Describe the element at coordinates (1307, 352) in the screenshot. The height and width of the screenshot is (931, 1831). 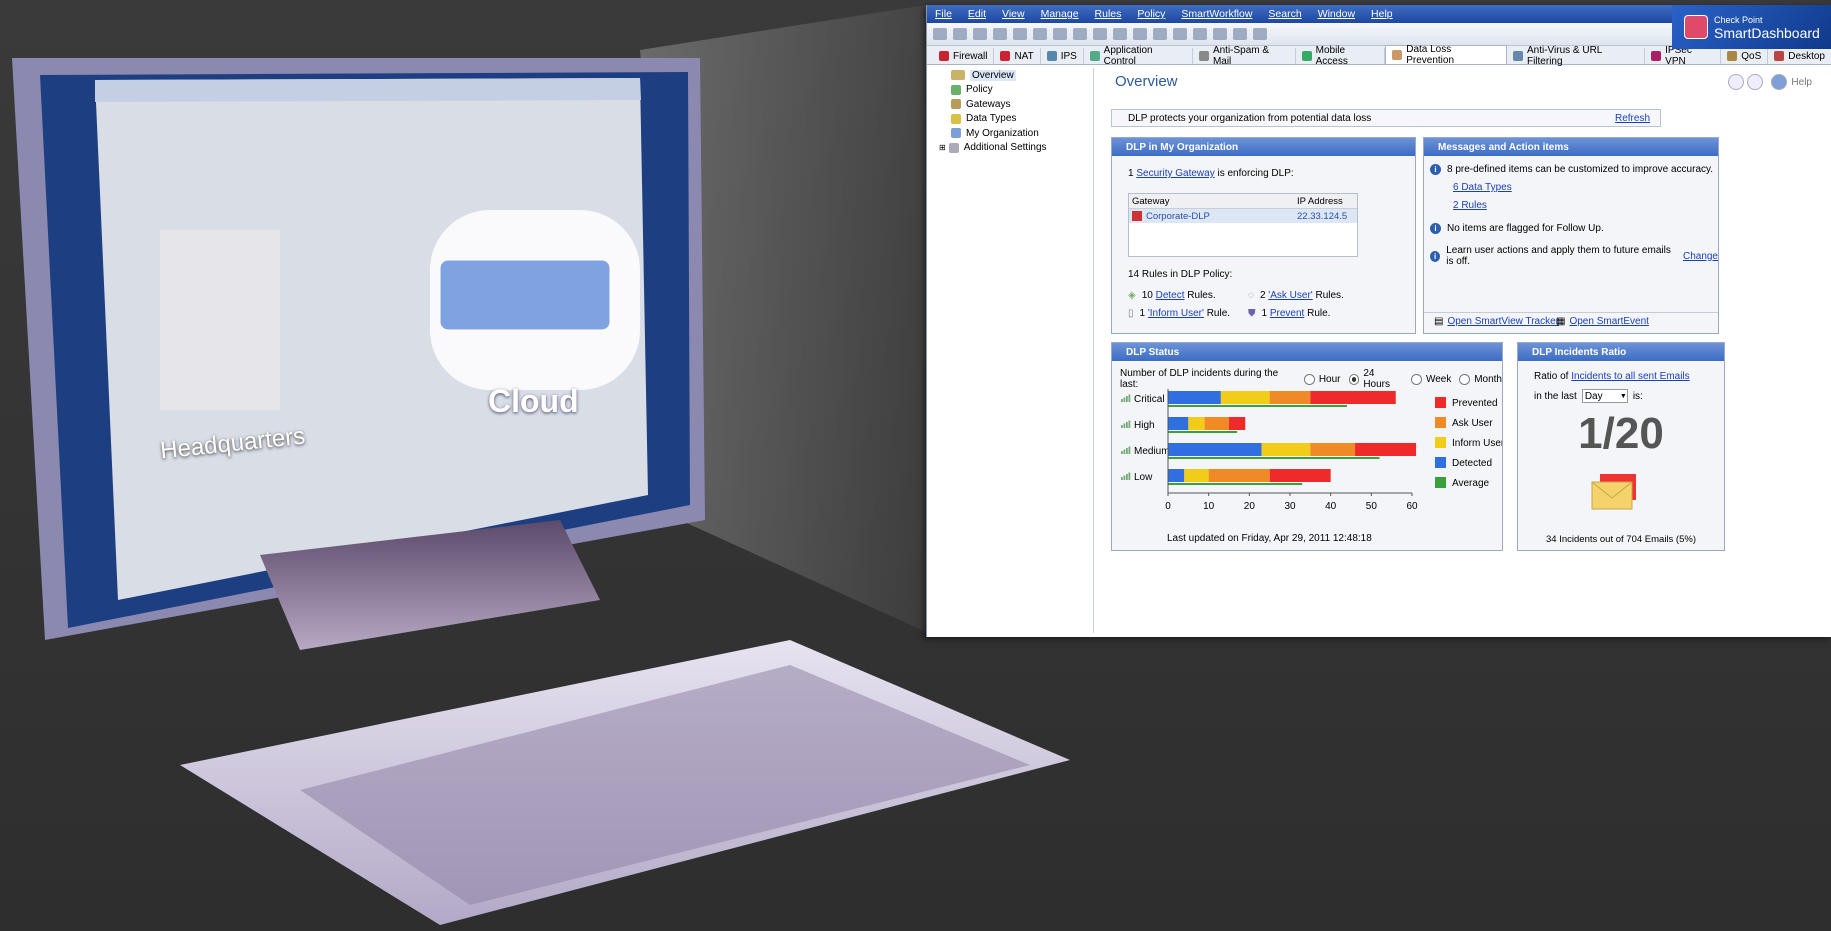
I see `panel-title: DLP Status` at that location.